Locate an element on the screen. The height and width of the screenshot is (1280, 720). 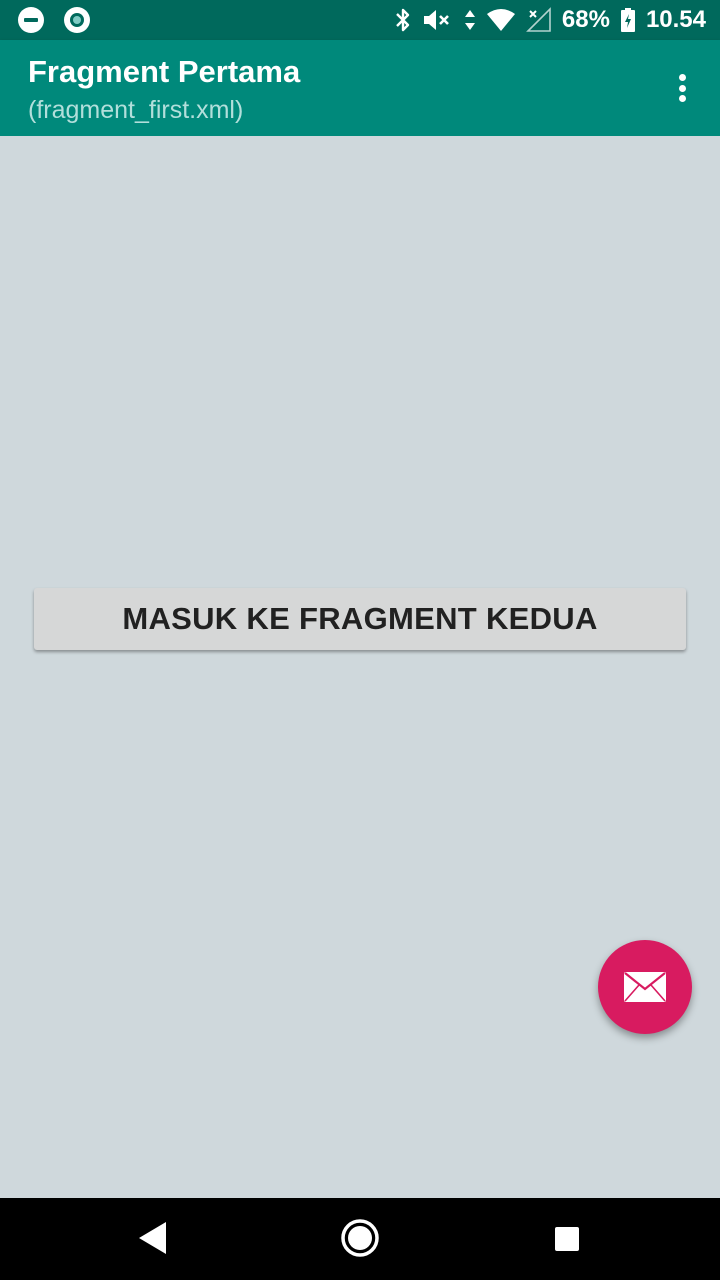
recents-icon is located at coordinates (567, 1239).